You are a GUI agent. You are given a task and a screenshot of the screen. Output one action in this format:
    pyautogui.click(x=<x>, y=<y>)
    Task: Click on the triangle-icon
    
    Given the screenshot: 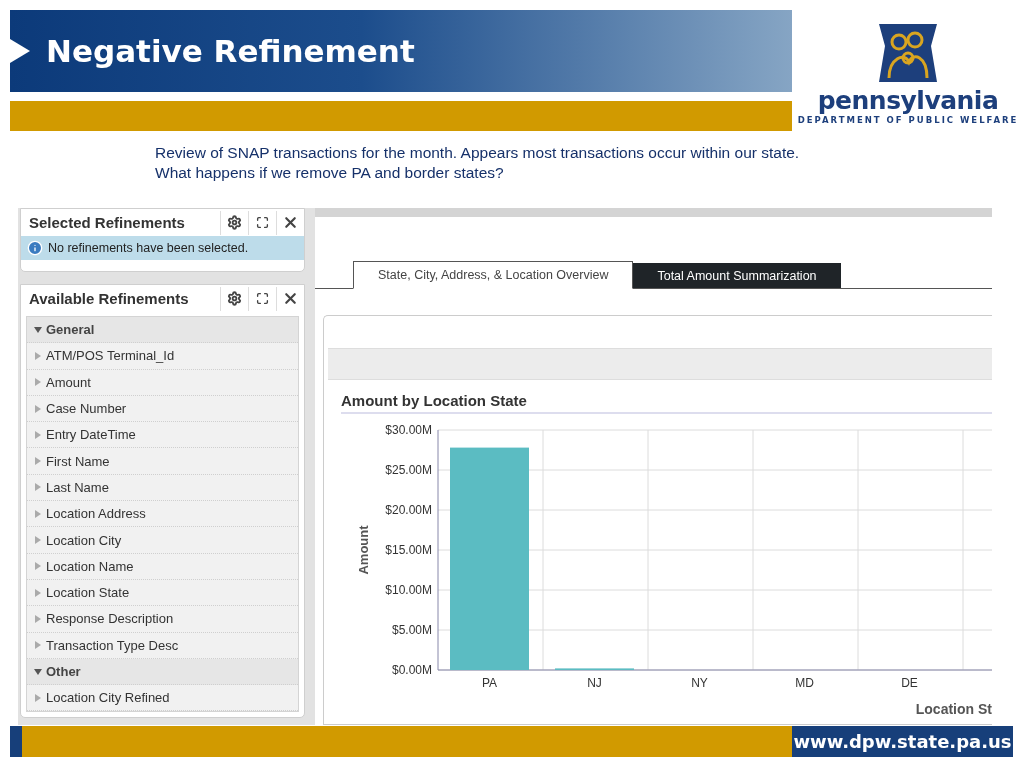 What is the action you would take?
    pyautogui.click(x=20, y=51)
    